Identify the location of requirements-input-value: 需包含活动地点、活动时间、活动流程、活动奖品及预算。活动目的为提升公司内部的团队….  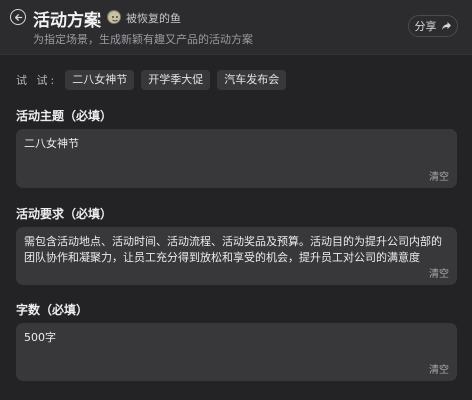
(233, 249).